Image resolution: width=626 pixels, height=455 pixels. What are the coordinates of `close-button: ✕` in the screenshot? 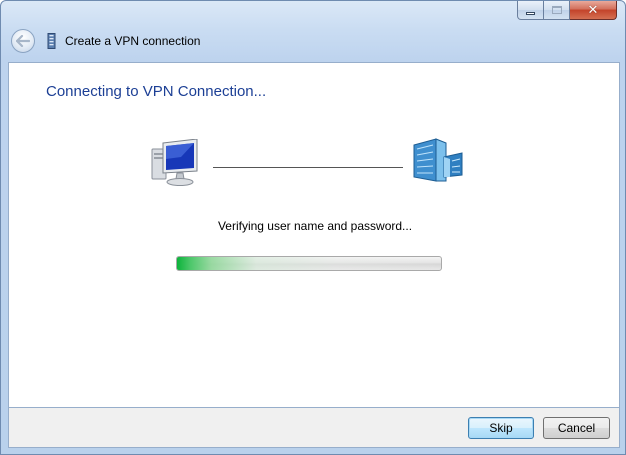 It's located at (593, 10).